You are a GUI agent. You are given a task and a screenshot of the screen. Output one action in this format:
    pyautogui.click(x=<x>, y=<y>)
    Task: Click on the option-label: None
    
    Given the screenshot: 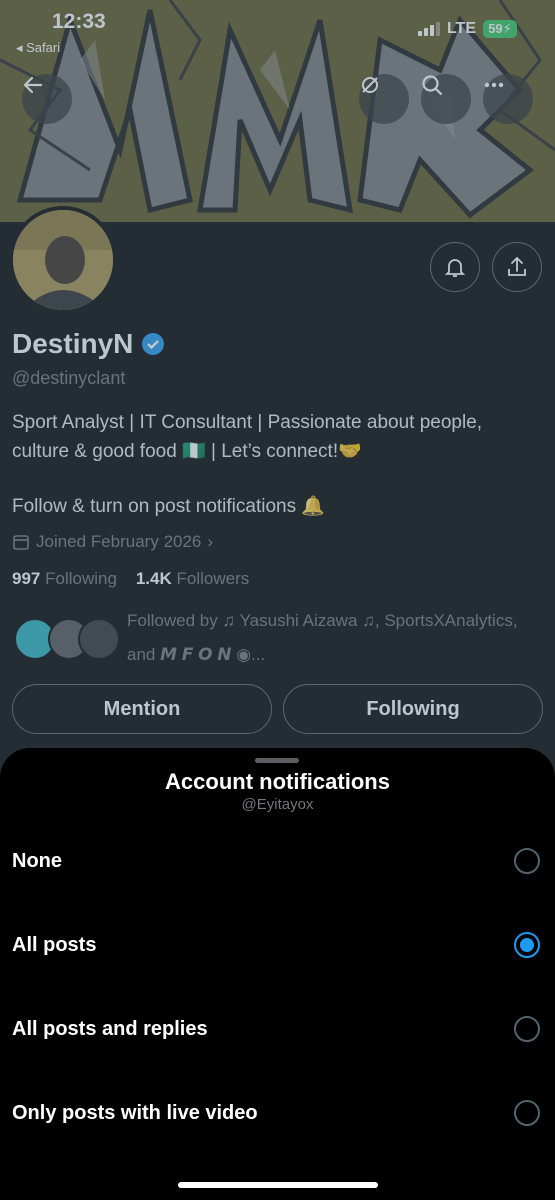 What is the action you would take?
    pyautogui.click(x=37, y=861)
    